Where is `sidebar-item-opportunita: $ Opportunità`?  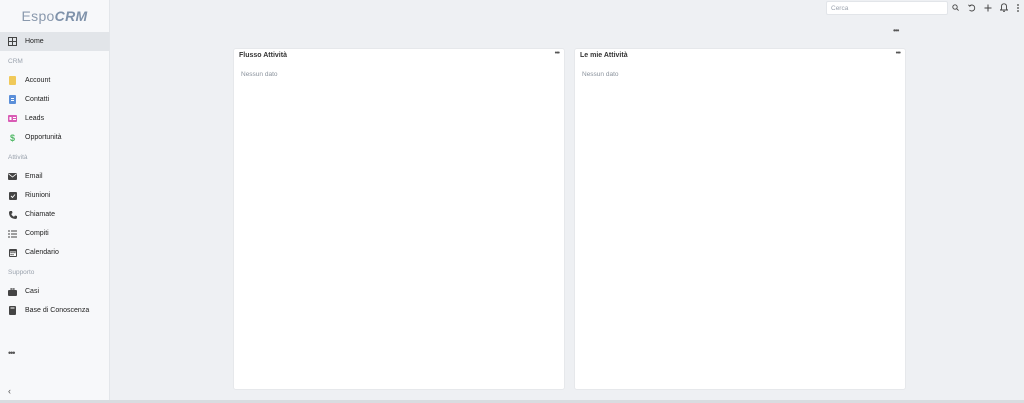
sidebar-item-opportunita: $ Opportunità is located at coordinates (54, 137).